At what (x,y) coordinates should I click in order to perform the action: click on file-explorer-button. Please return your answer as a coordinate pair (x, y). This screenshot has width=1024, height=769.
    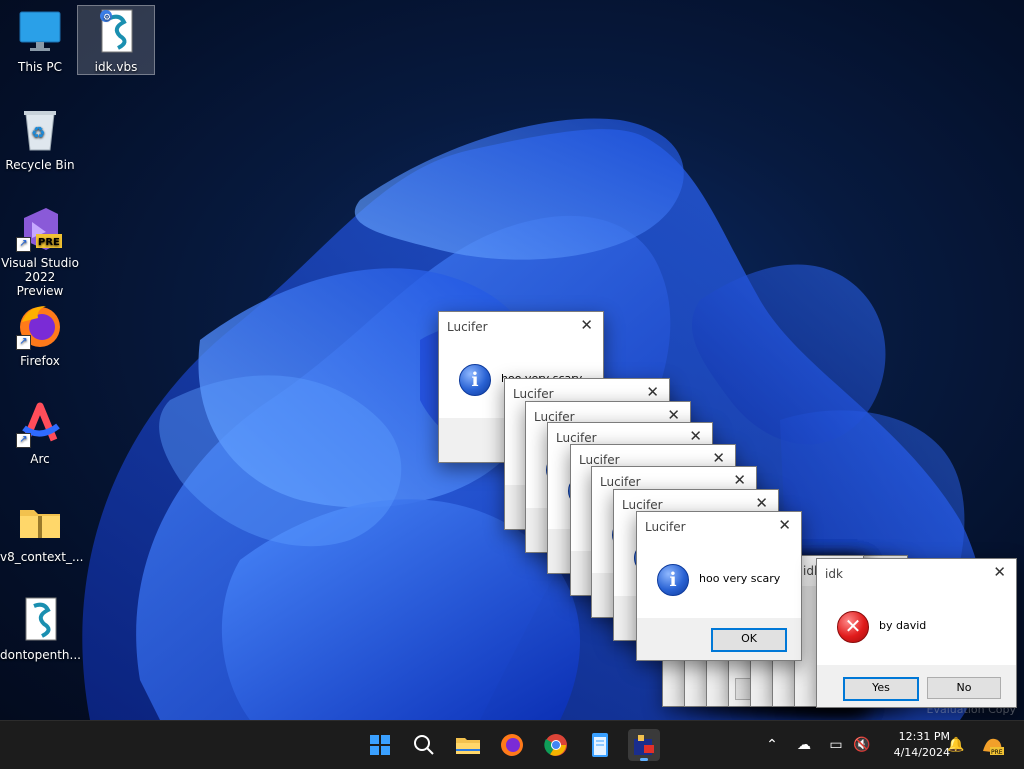
    Looking at the image, I should click on (468, 745).